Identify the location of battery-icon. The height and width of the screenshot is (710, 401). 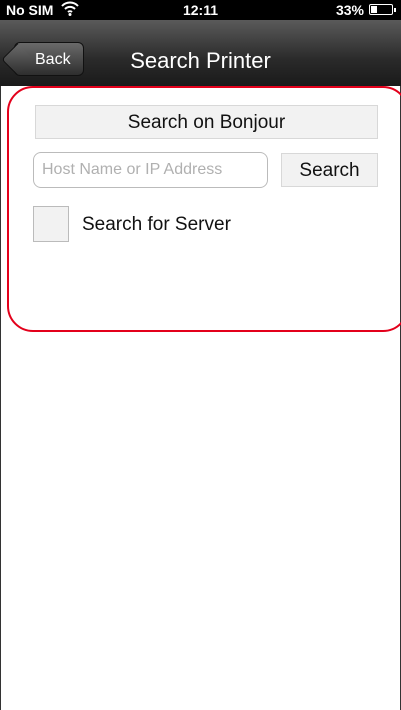
(382, 9).